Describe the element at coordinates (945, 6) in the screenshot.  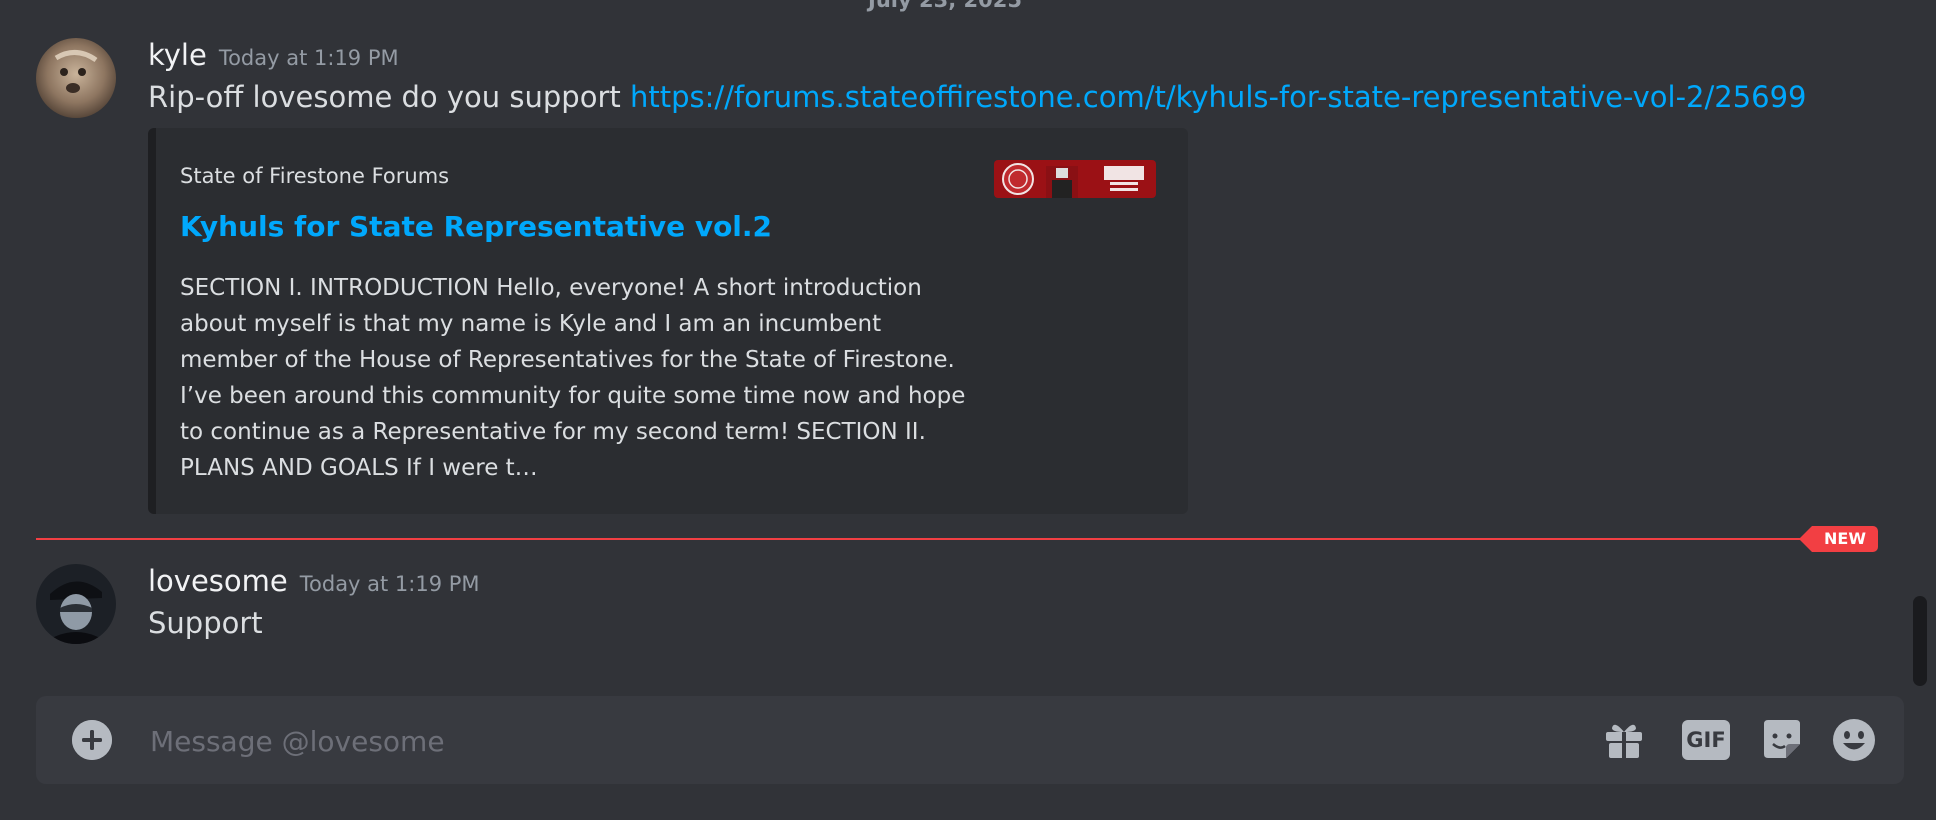
I see `date-divider: July 23, 2025` at that location.